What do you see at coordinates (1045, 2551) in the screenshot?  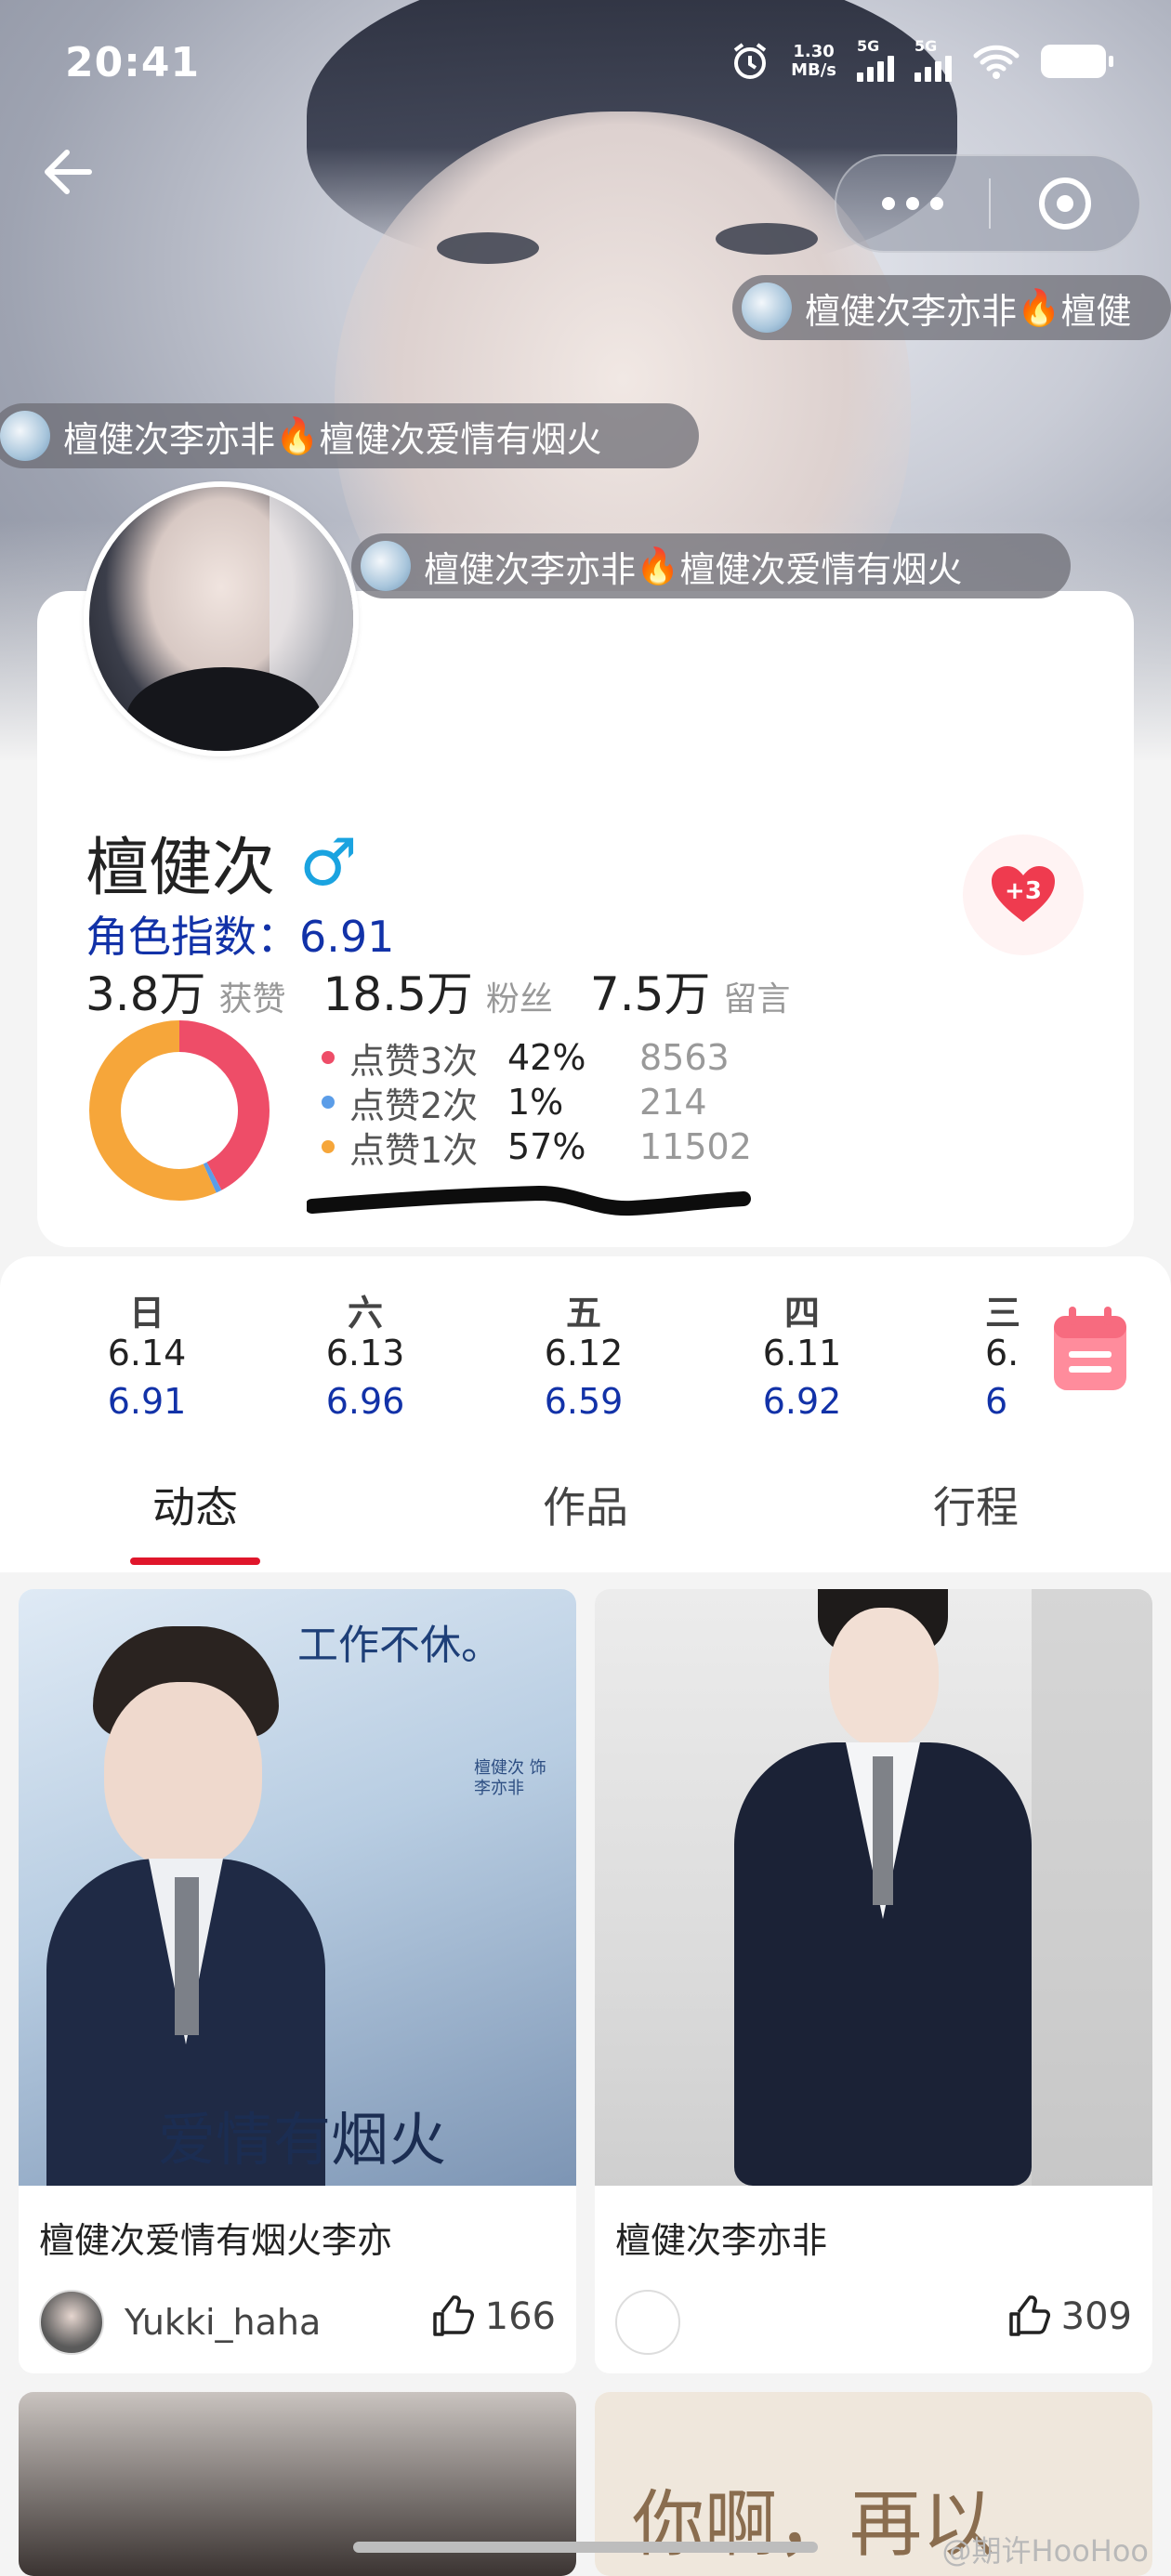 I see `watermark: @期许HooHoo` at bounding box center [1045, 2551].